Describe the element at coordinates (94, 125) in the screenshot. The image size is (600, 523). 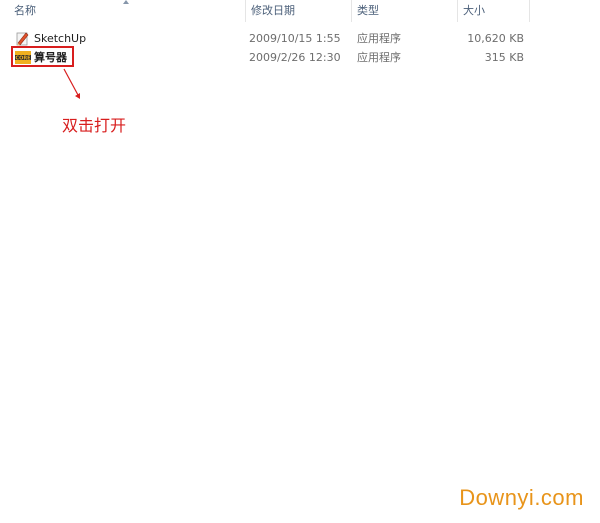
I see `callout-label: 双击打开` at that location.